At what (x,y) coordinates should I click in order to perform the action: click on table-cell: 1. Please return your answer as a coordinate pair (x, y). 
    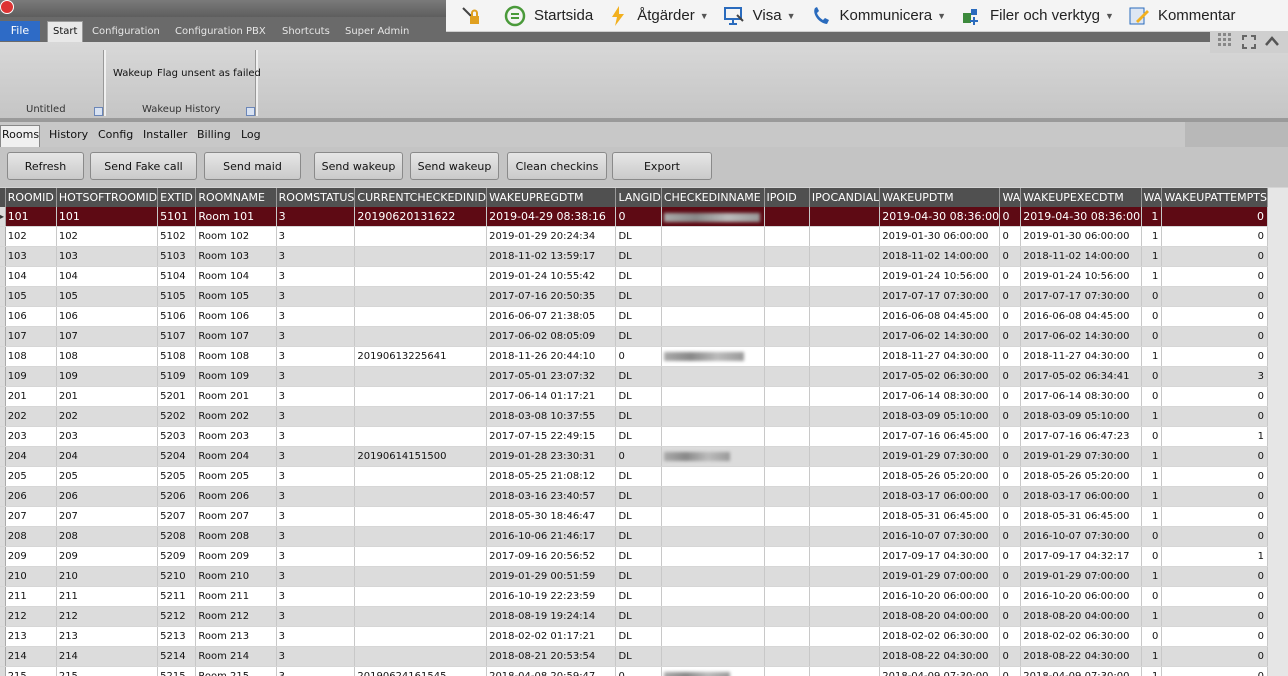
    Looking at the image, I should click on (1152, 576).